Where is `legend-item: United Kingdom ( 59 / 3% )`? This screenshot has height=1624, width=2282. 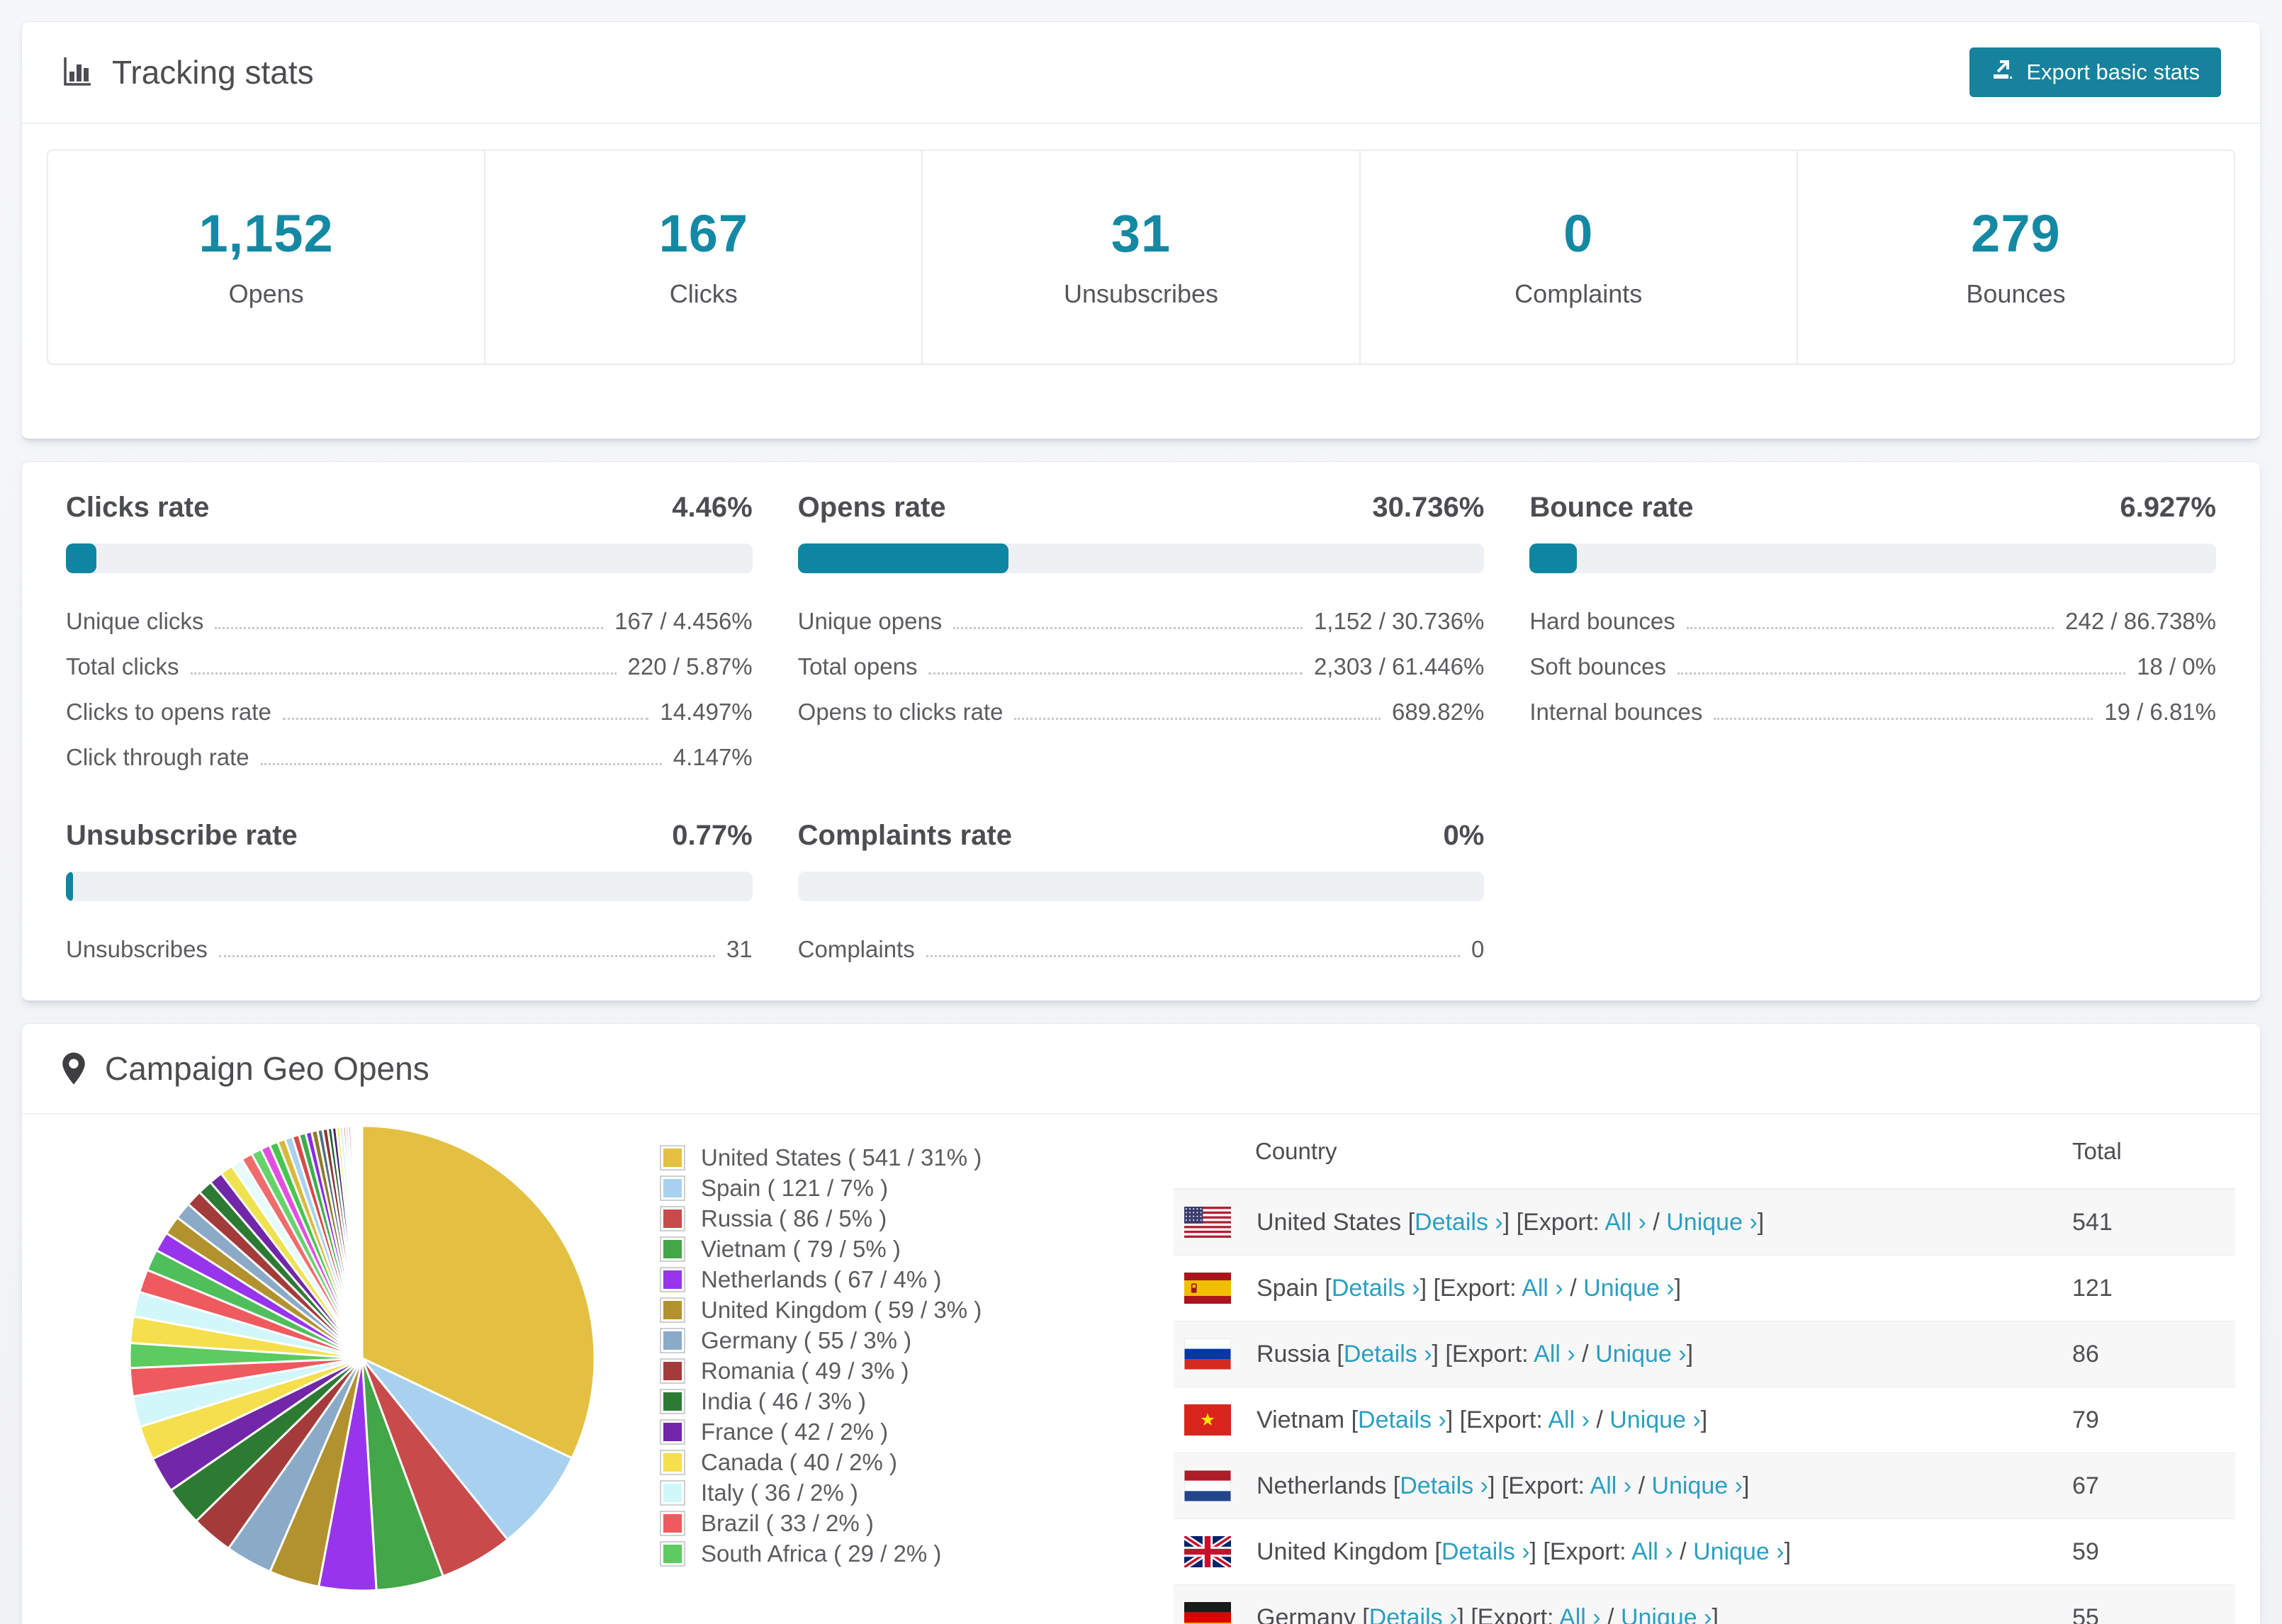
legend-item: United Kingdom ( 59 / 3% ) is located at coordinates (908, 1310).